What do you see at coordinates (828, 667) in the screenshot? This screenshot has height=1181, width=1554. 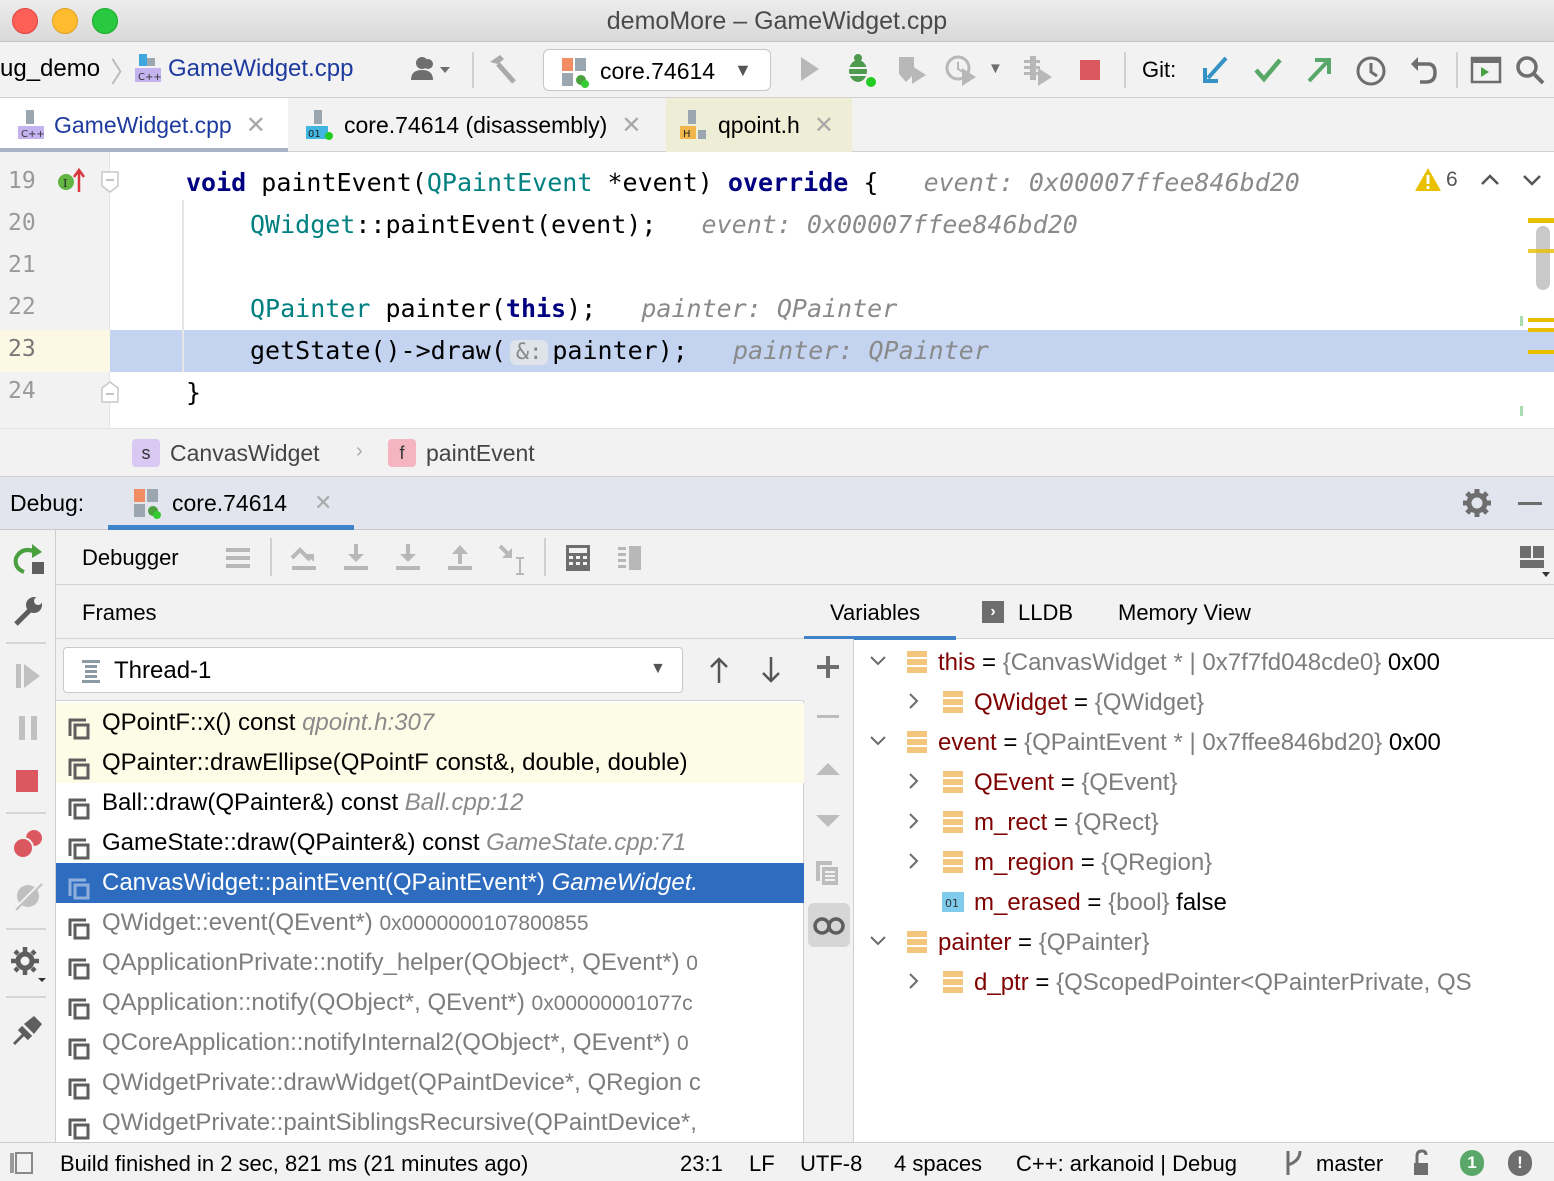 I see `add-watch-icon` at bounding box center [828, 667].